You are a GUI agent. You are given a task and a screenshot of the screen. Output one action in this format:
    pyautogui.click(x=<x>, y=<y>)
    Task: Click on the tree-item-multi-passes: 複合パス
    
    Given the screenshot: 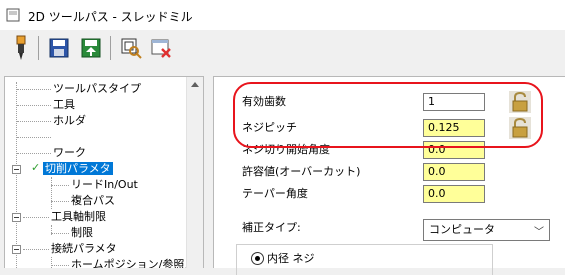 What is the action you would take?
    pyautogui.click(x=83, y=201)
    